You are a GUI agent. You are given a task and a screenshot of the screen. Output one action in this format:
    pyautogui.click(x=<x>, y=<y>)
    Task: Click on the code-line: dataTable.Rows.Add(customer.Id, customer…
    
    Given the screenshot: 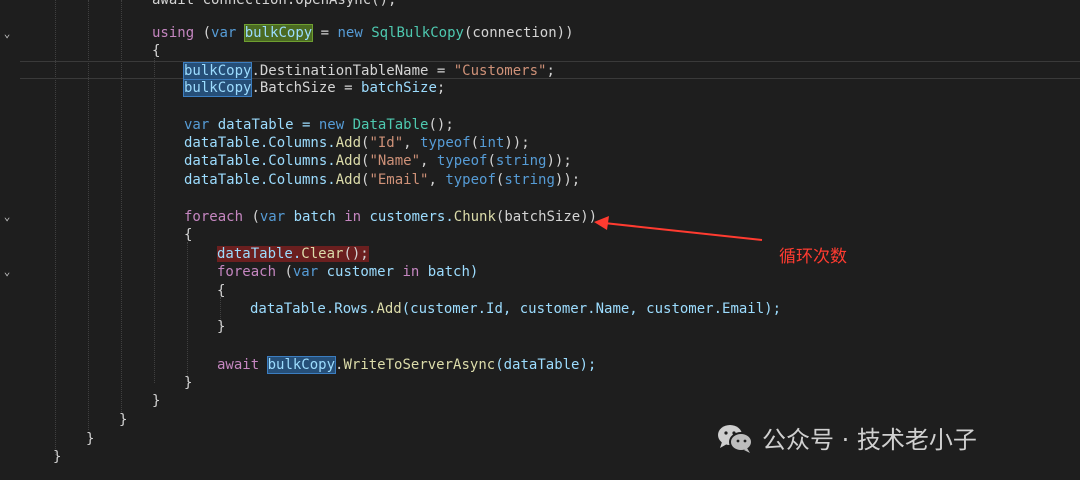 What is the action you would take?
    pyautogui.click(x=540, y=309)
    